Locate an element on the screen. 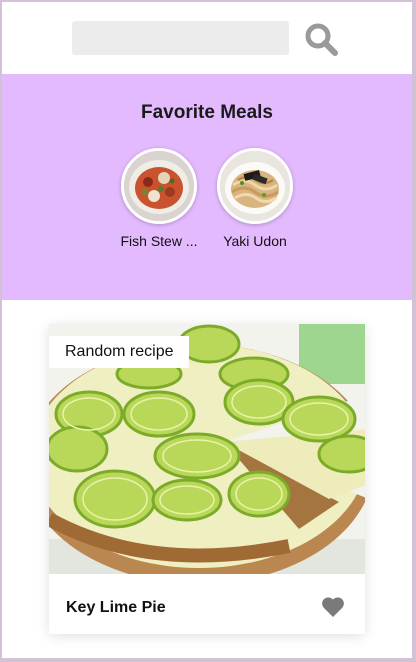  search-button is located at coordinates (322, 39).